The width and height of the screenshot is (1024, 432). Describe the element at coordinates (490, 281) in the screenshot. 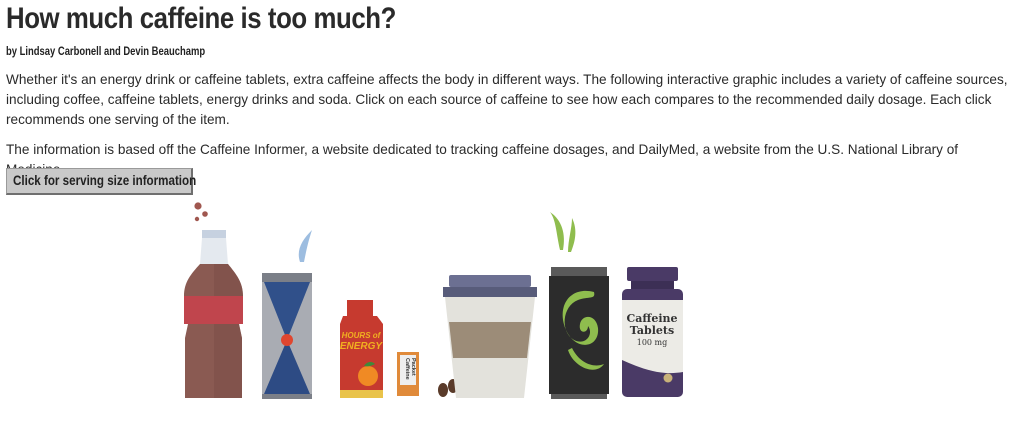

I see `cup-lid-top` at that location.